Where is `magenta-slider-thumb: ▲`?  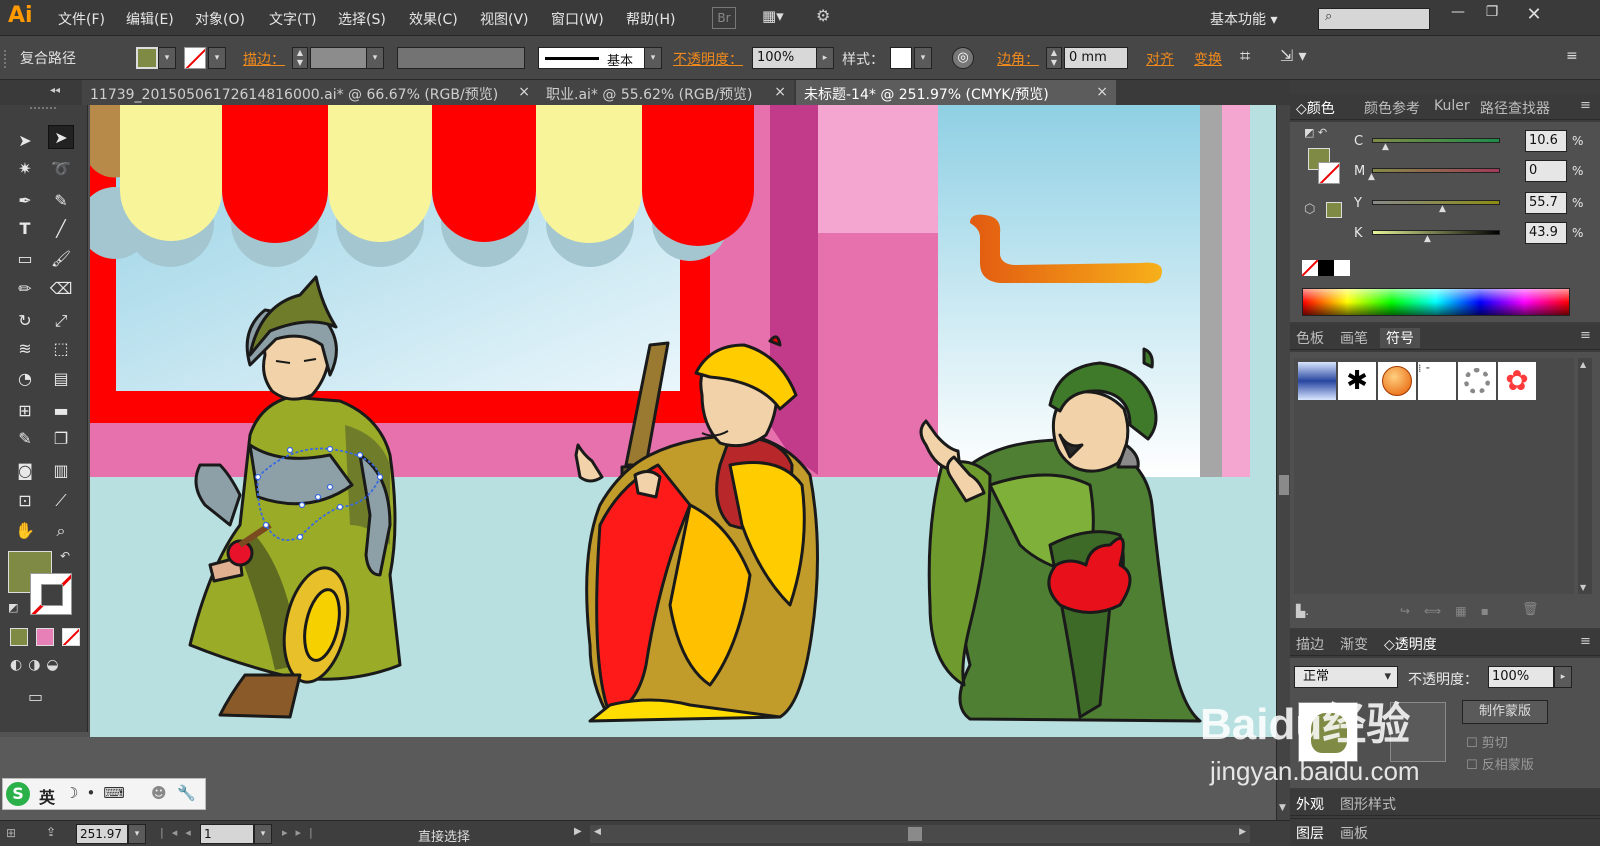
magenta-slider-thumb: ▲ is located at coordinates (1371, 177).